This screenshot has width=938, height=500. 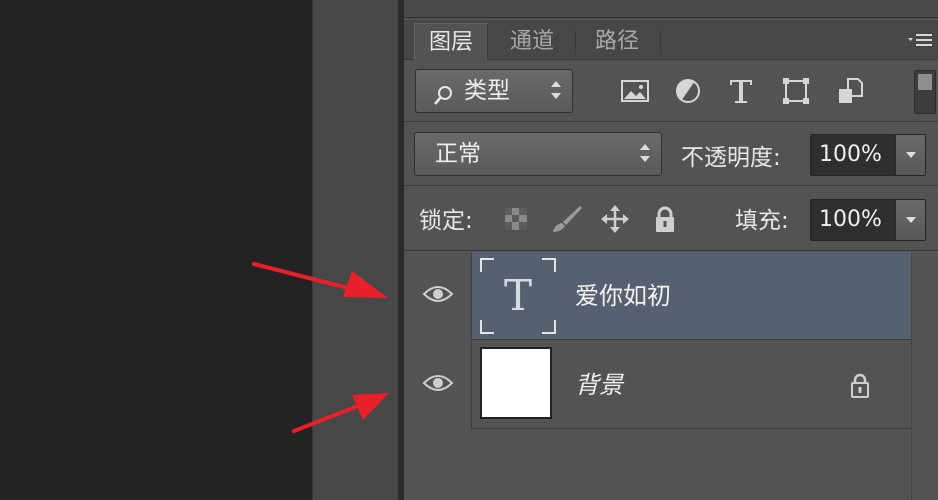 What do you see at coordinates (340, 413) in the screenshot?
I see `arrow-to-background-layer` at bounding box center [340, 413].